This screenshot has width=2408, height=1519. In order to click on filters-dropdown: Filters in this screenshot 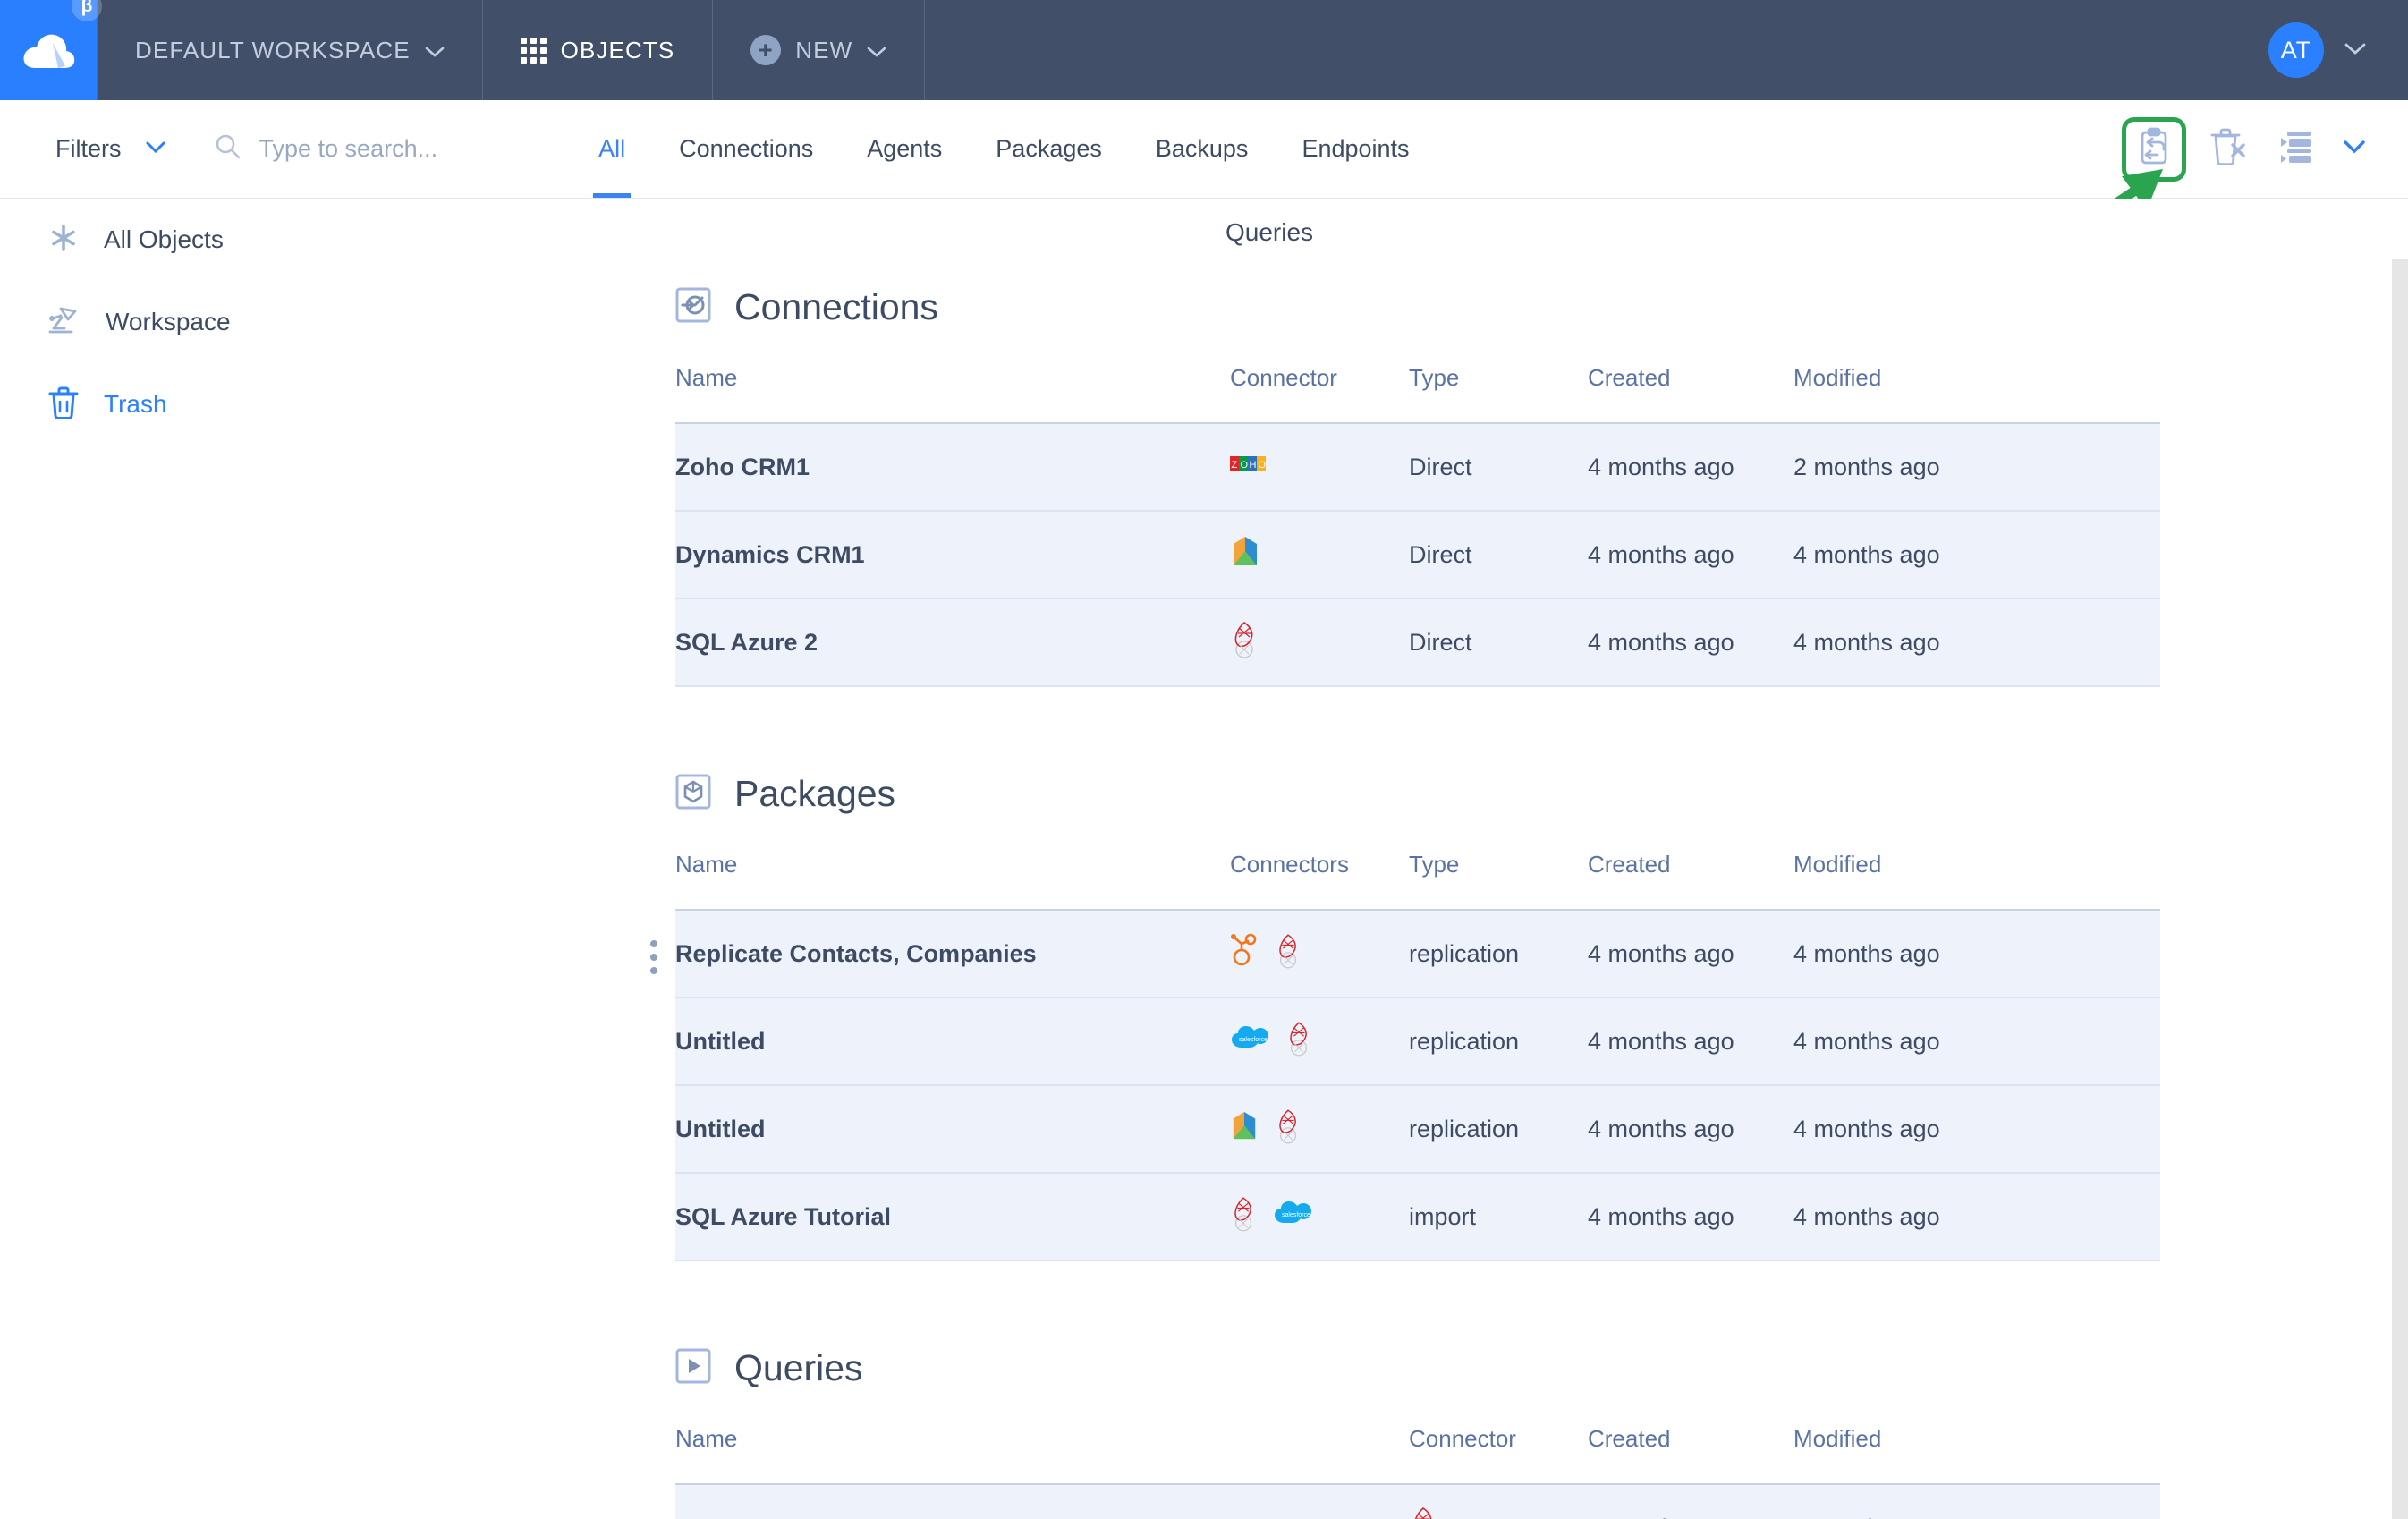, I will do `click(111, 149)`.